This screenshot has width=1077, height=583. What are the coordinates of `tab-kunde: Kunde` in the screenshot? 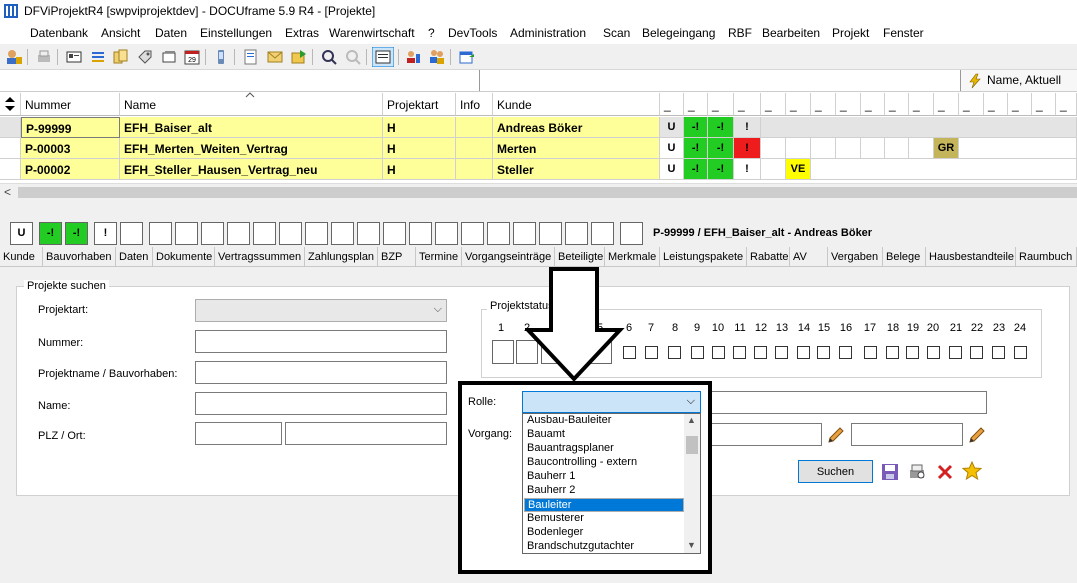 It's located at (21, 257).